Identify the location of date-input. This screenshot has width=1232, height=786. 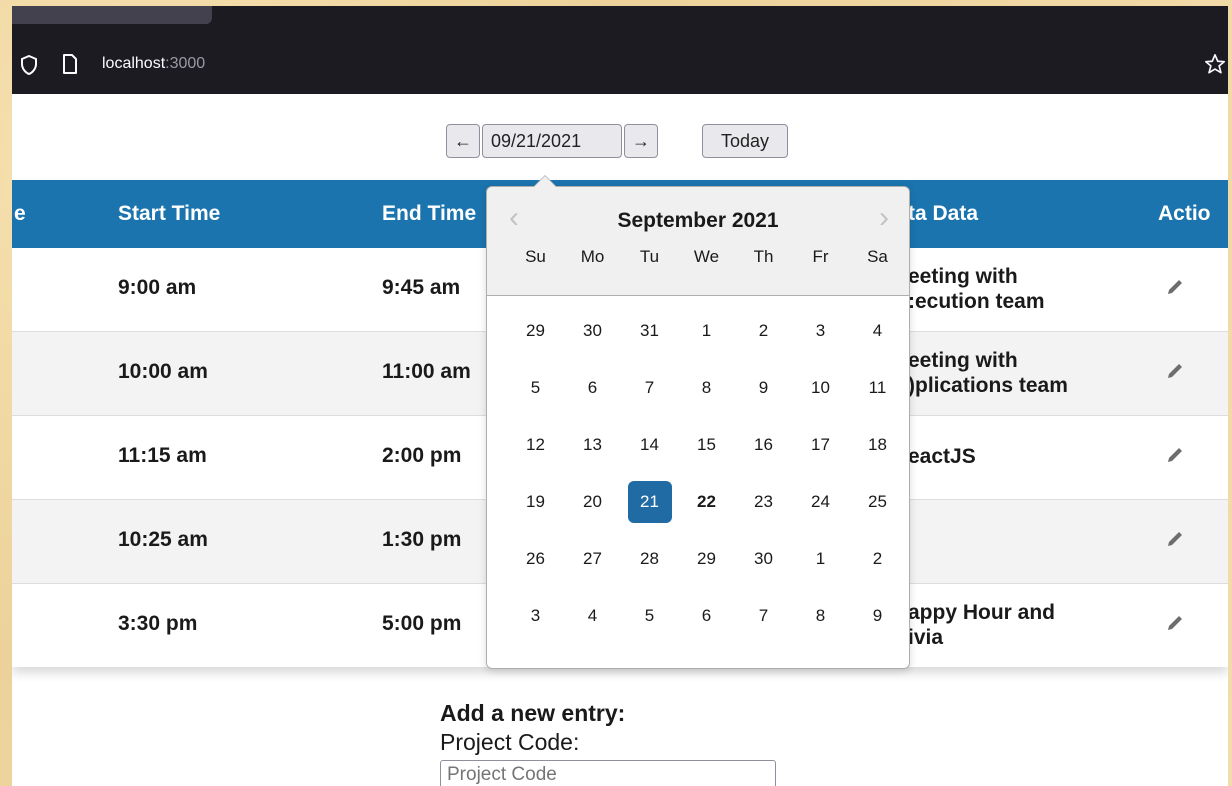
(552, 141).